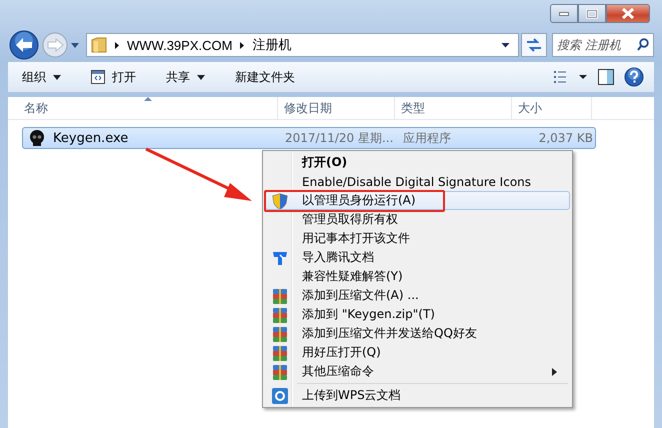 The image size is (662, 428). What do you see at coordinates (606, 77) in the screenshot?
I see `preview-pane-button` at bounding box center [606, 77].